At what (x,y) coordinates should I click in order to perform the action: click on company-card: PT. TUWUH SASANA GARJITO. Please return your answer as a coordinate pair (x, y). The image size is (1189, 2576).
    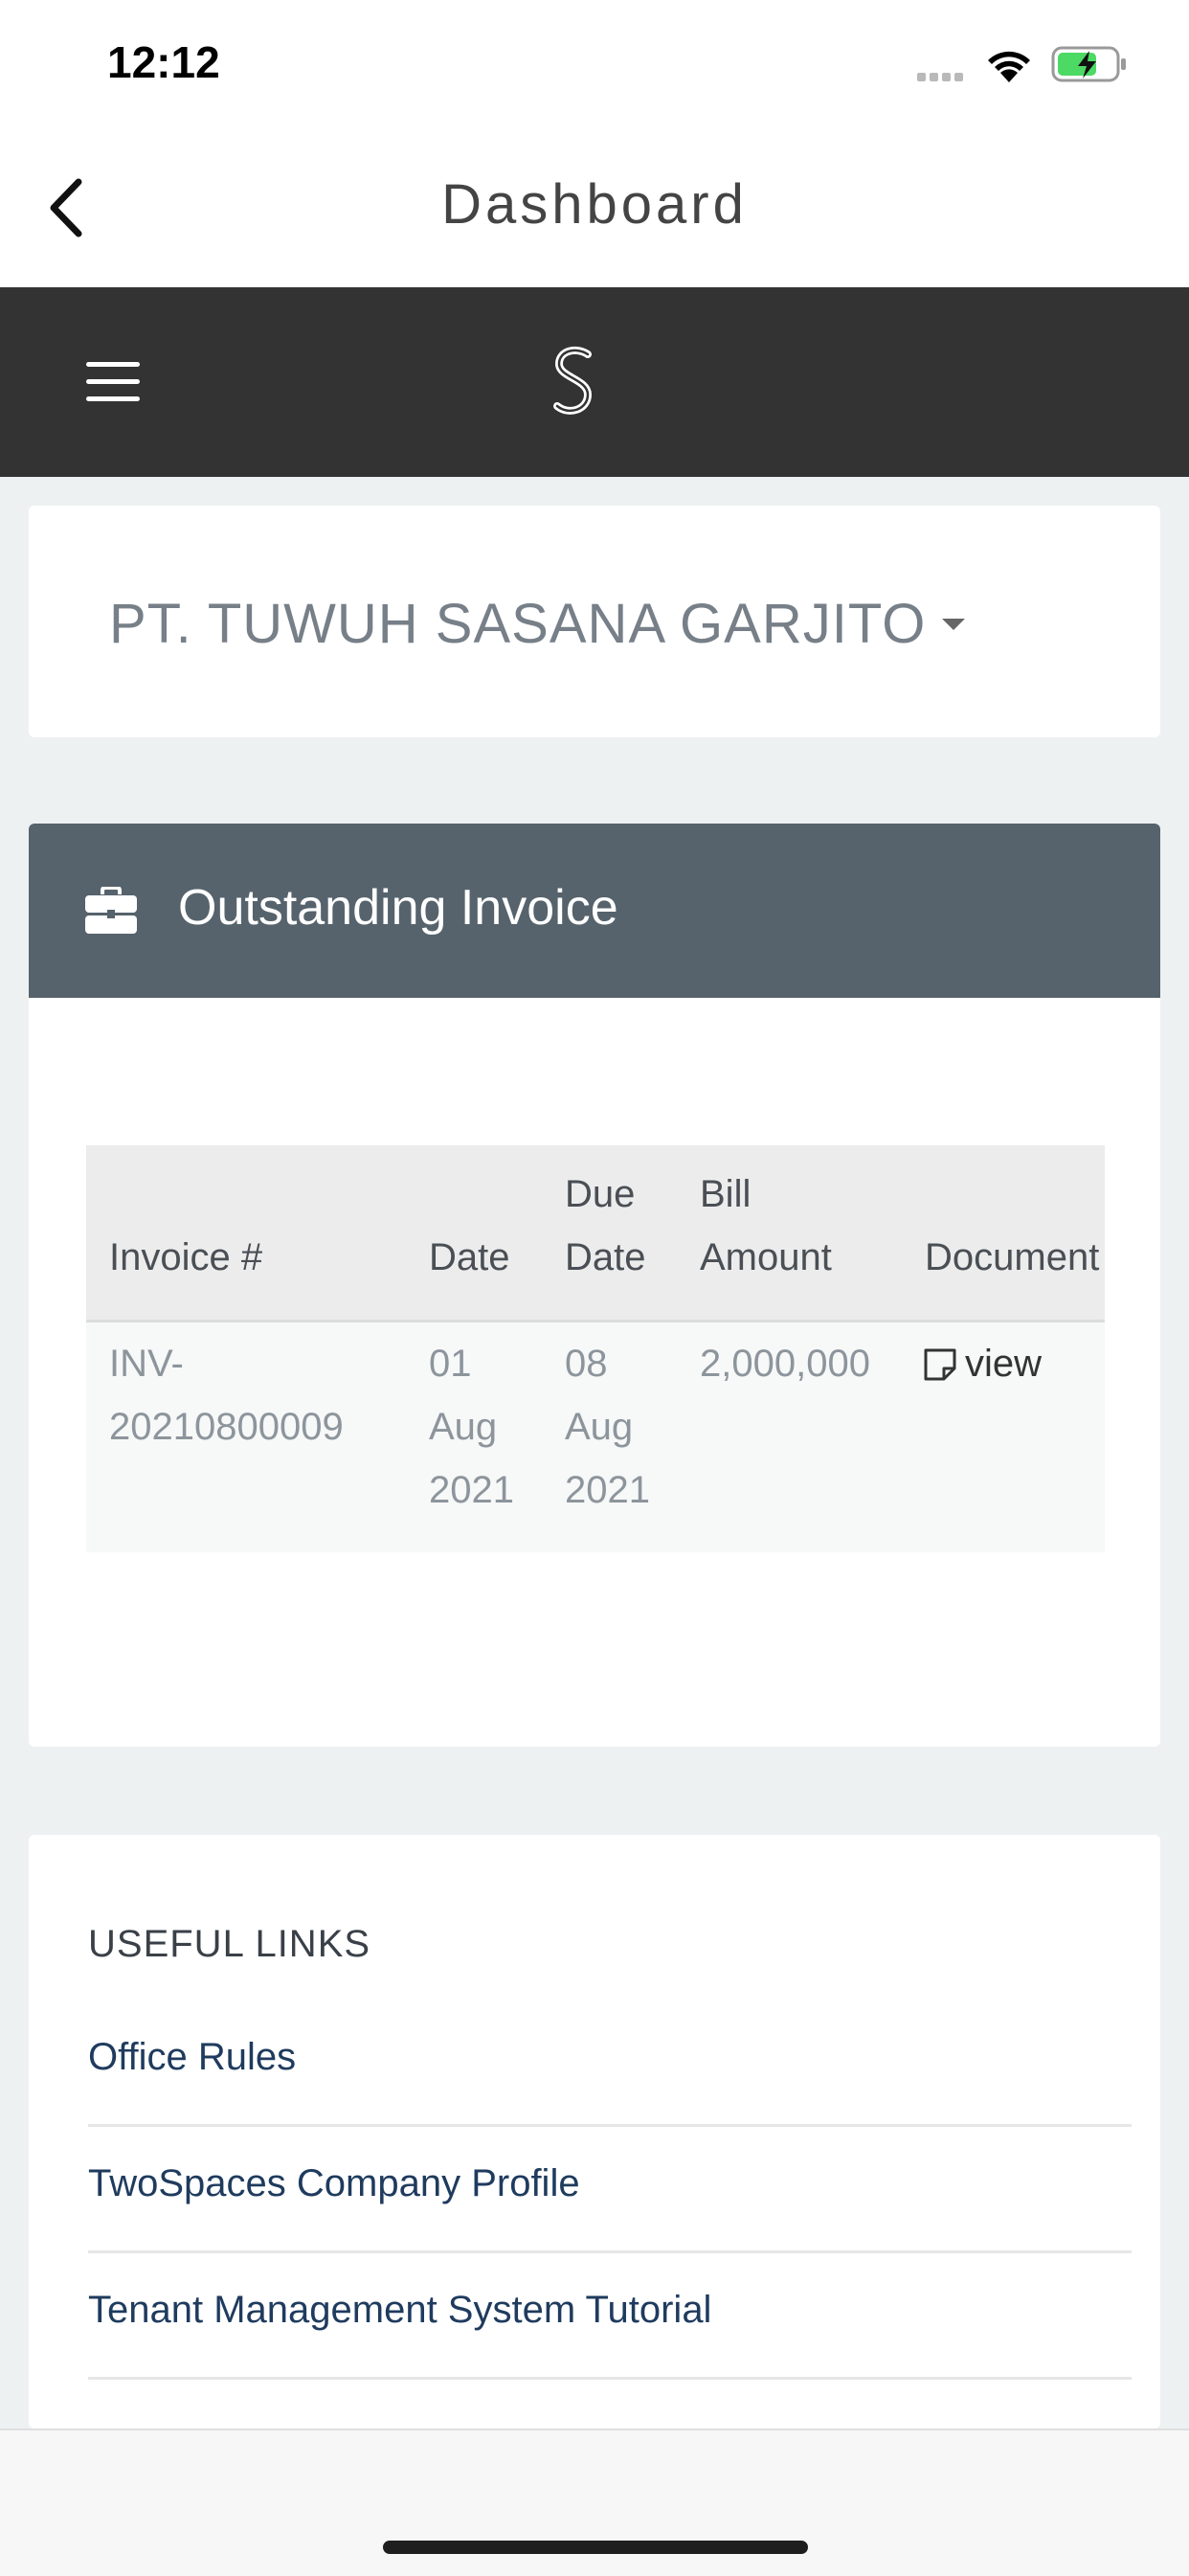
    Looking at the image, I should click on (594, 621).